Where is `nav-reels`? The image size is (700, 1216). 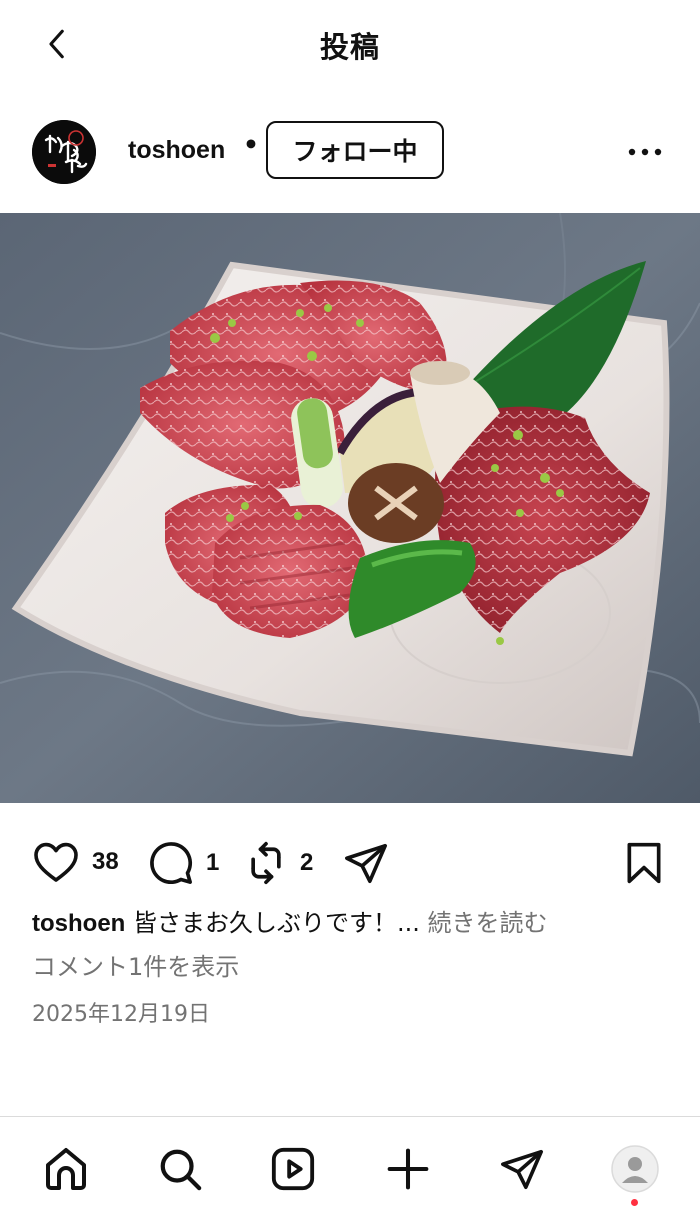
nav-reels is located at coordinates (293, 1169).